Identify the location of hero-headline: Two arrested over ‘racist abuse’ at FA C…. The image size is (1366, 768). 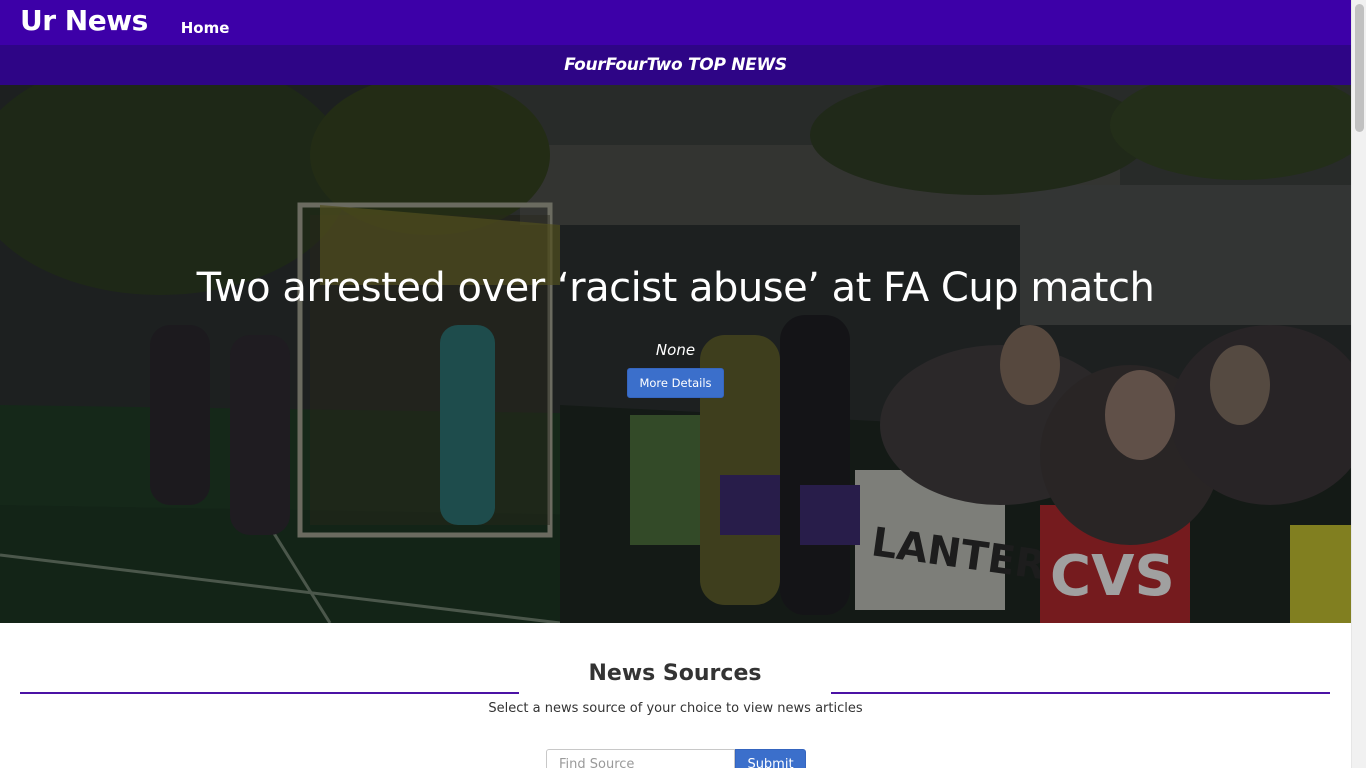
(675, 288).